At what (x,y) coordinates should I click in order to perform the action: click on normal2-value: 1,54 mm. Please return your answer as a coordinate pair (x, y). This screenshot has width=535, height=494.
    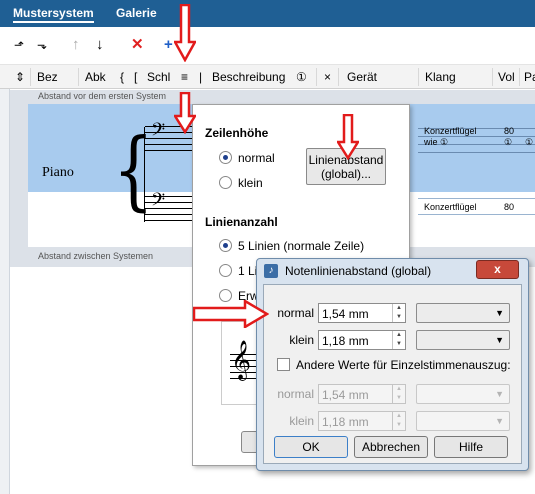
    Looking at the image, I should click on (345, 395).